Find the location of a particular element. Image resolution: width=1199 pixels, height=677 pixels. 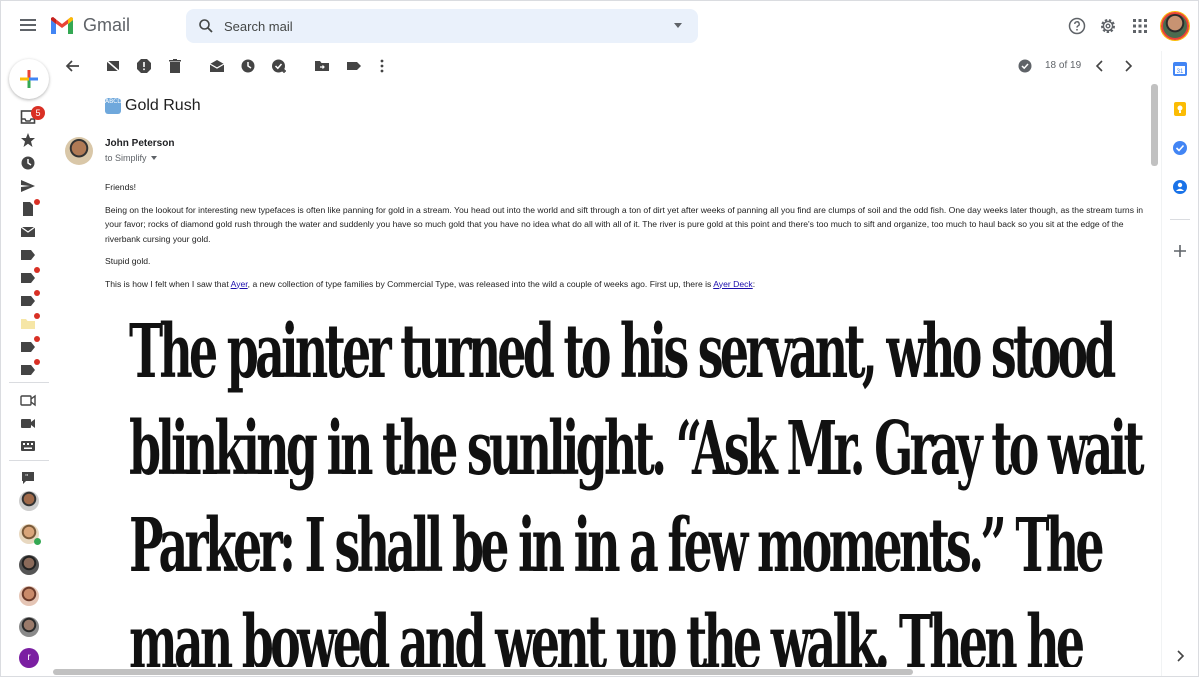

search-options-icon is located at coordinates (678, 25).